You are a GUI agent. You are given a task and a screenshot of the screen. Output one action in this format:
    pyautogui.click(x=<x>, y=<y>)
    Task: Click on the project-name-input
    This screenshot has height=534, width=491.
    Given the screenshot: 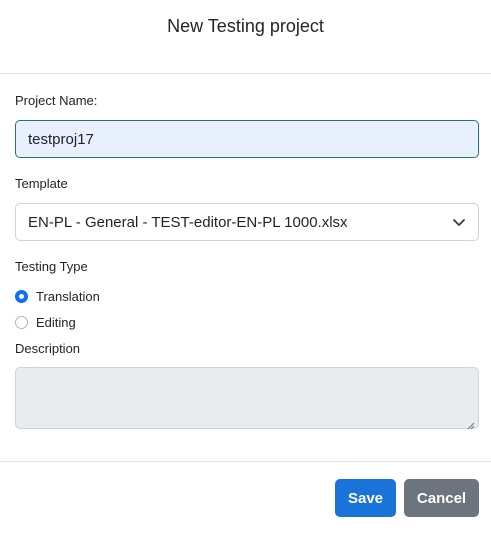 What is the action you would take?
    pyautogui.click(x=247, y=139)
    